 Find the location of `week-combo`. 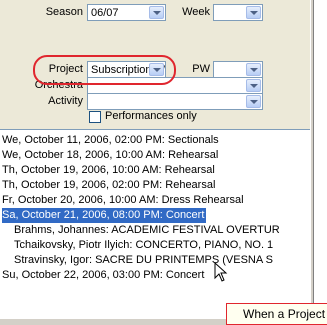

week-combo is located at coordinates (238, 12).